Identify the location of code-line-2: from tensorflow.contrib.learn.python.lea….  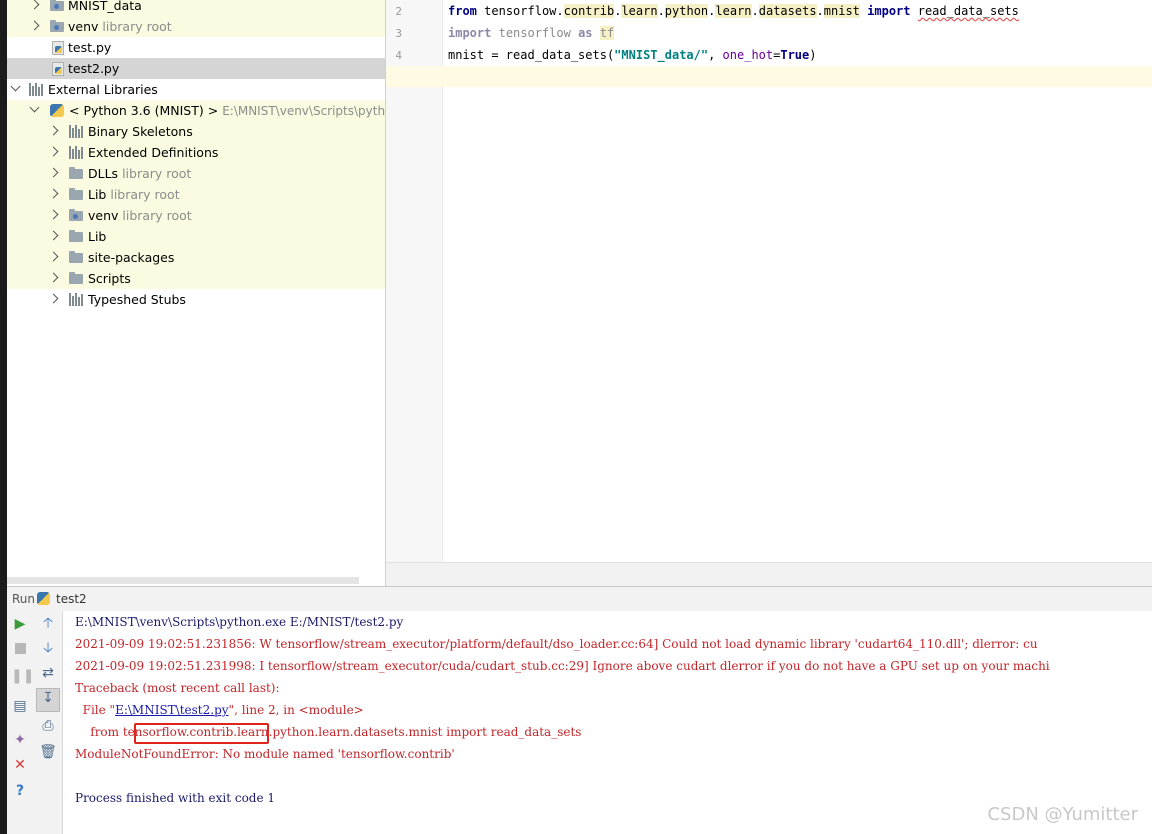
(733, 11).